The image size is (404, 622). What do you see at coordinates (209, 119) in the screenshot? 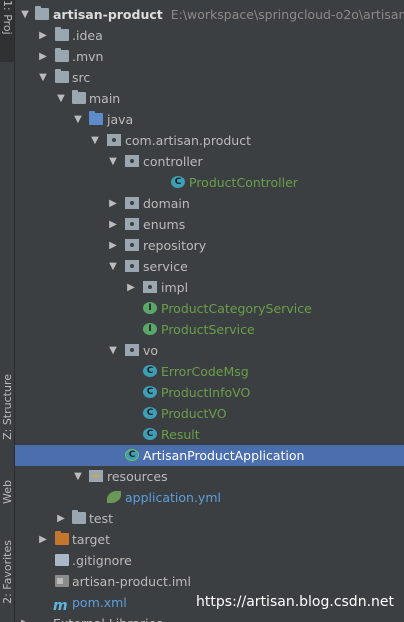
I see `tree-node-java: ▼ java` at bounding box center [209, 119].